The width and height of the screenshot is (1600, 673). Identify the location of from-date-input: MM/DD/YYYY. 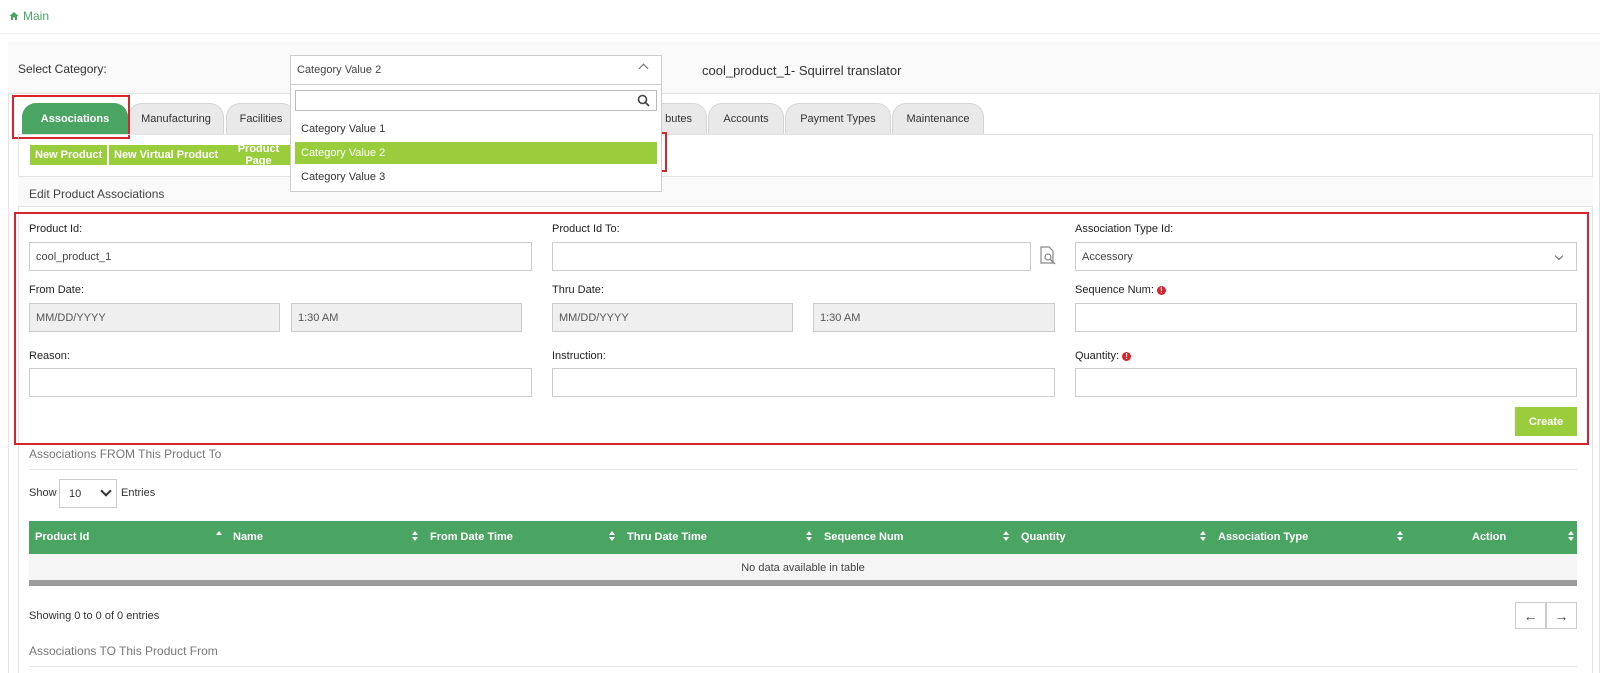
(154, 317).